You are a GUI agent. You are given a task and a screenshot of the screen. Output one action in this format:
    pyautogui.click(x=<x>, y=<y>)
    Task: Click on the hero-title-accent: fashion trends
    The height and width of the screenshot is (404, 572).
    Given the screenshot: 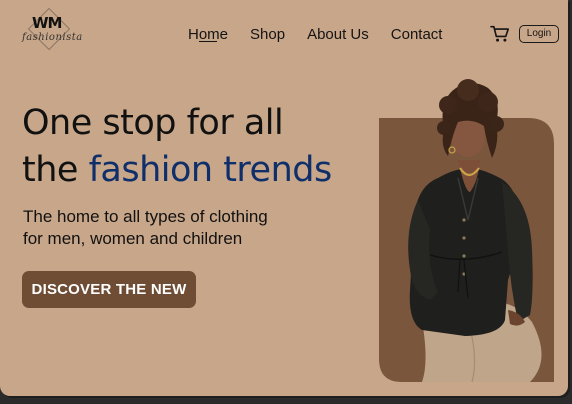 What is the action you would take?
    pyautogui.click(x=210, y=170)
    